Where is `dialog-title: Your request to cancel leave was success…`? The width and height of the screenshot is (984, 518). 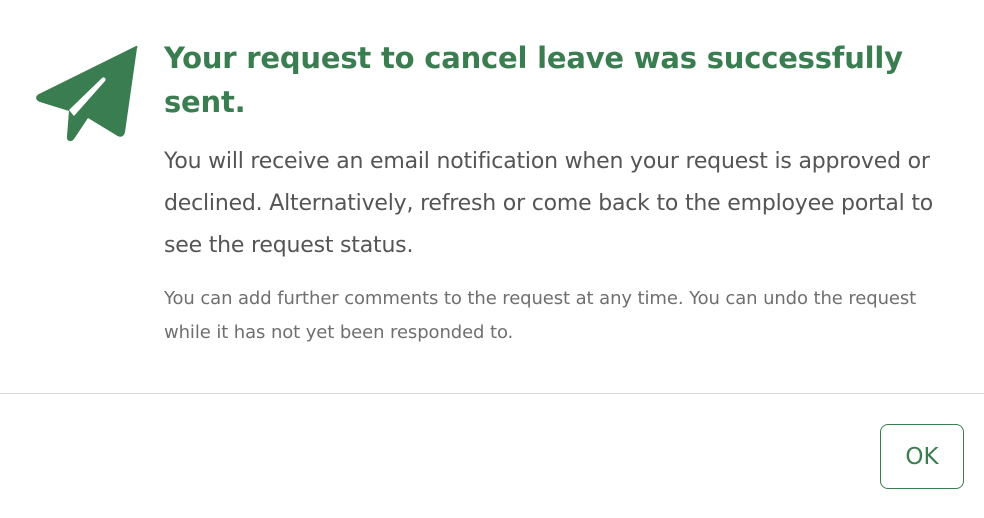 dialog-title: Your request to cancel leave was success… is located at coordinates (533, 80).